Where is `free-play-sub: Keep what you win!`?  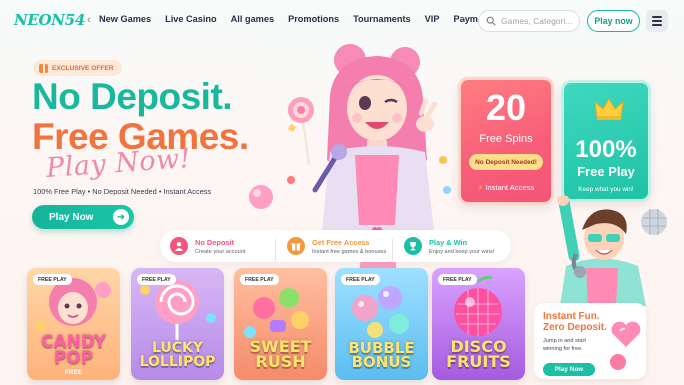
free-play-sub: Keep what you win! is located at coordinates (606, 189).